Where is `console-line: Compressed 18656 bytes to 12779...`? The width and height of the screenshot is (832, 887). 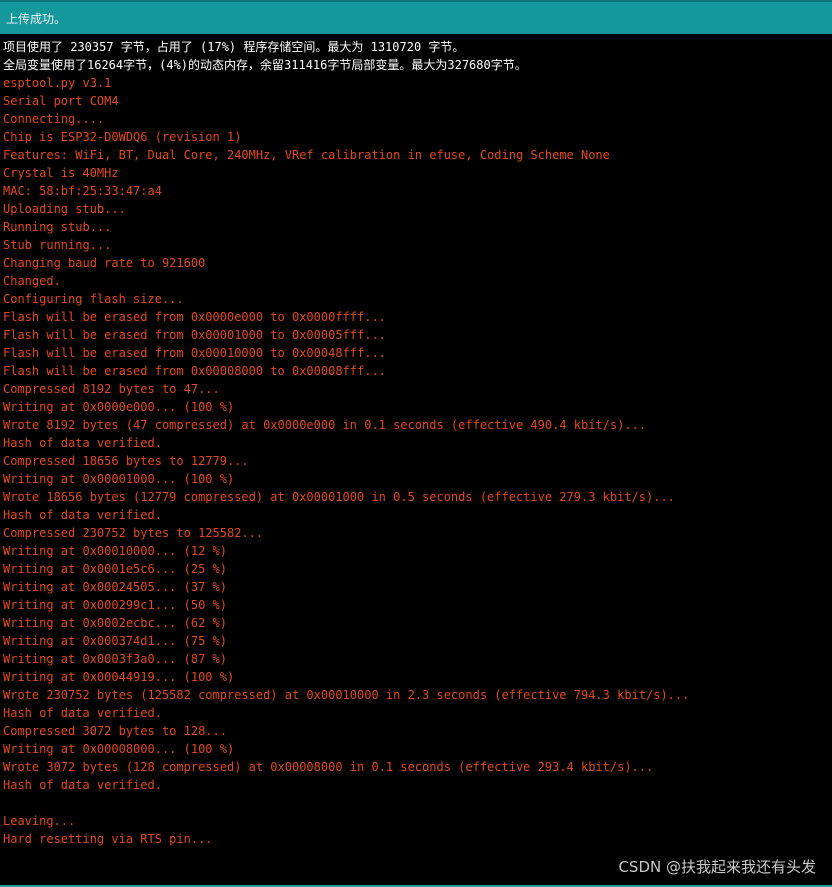 console-line: Compressed 18656 bytes to 12779... is located at coordinates (126, 461).